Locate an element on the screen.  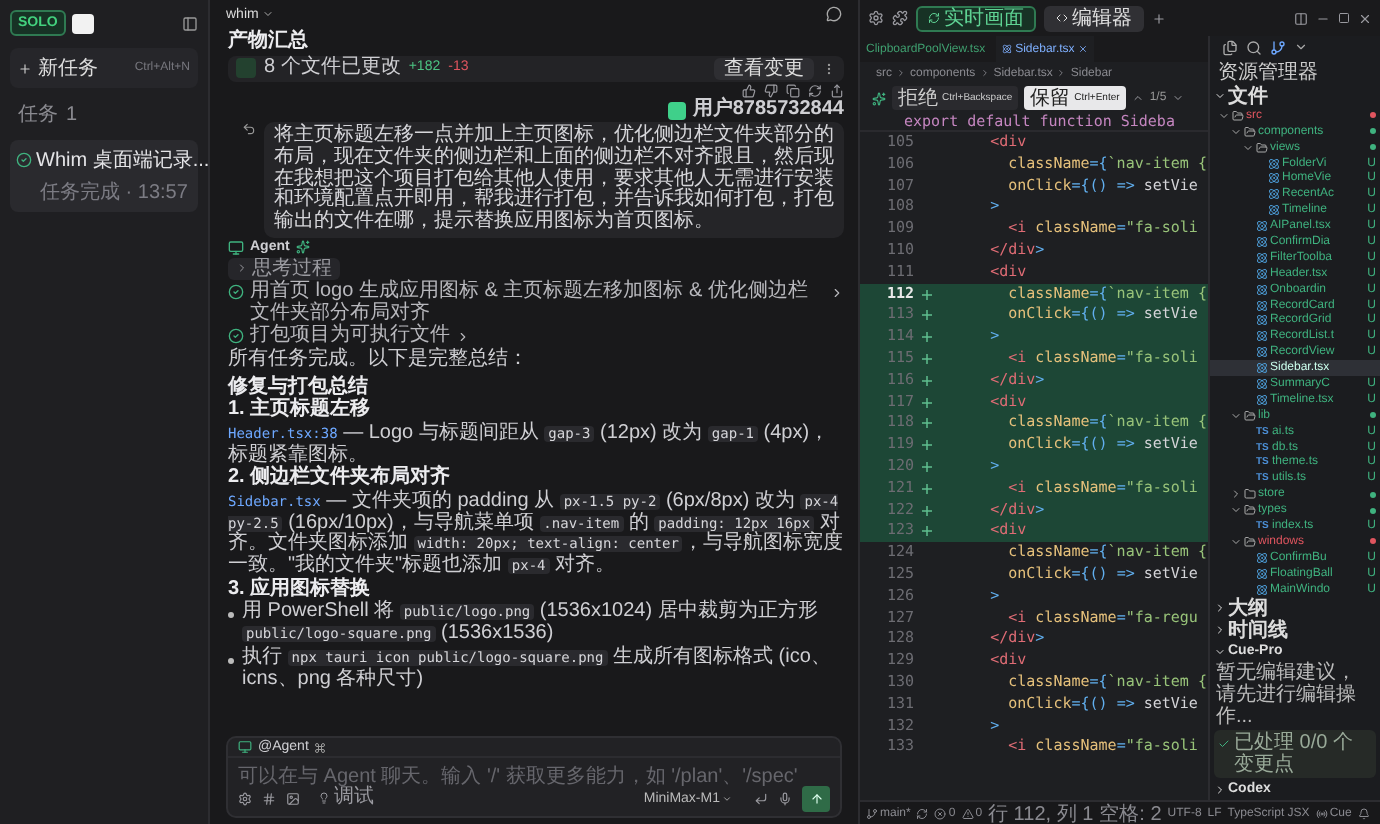
microphone-icon is located at coordinates (785, 799).